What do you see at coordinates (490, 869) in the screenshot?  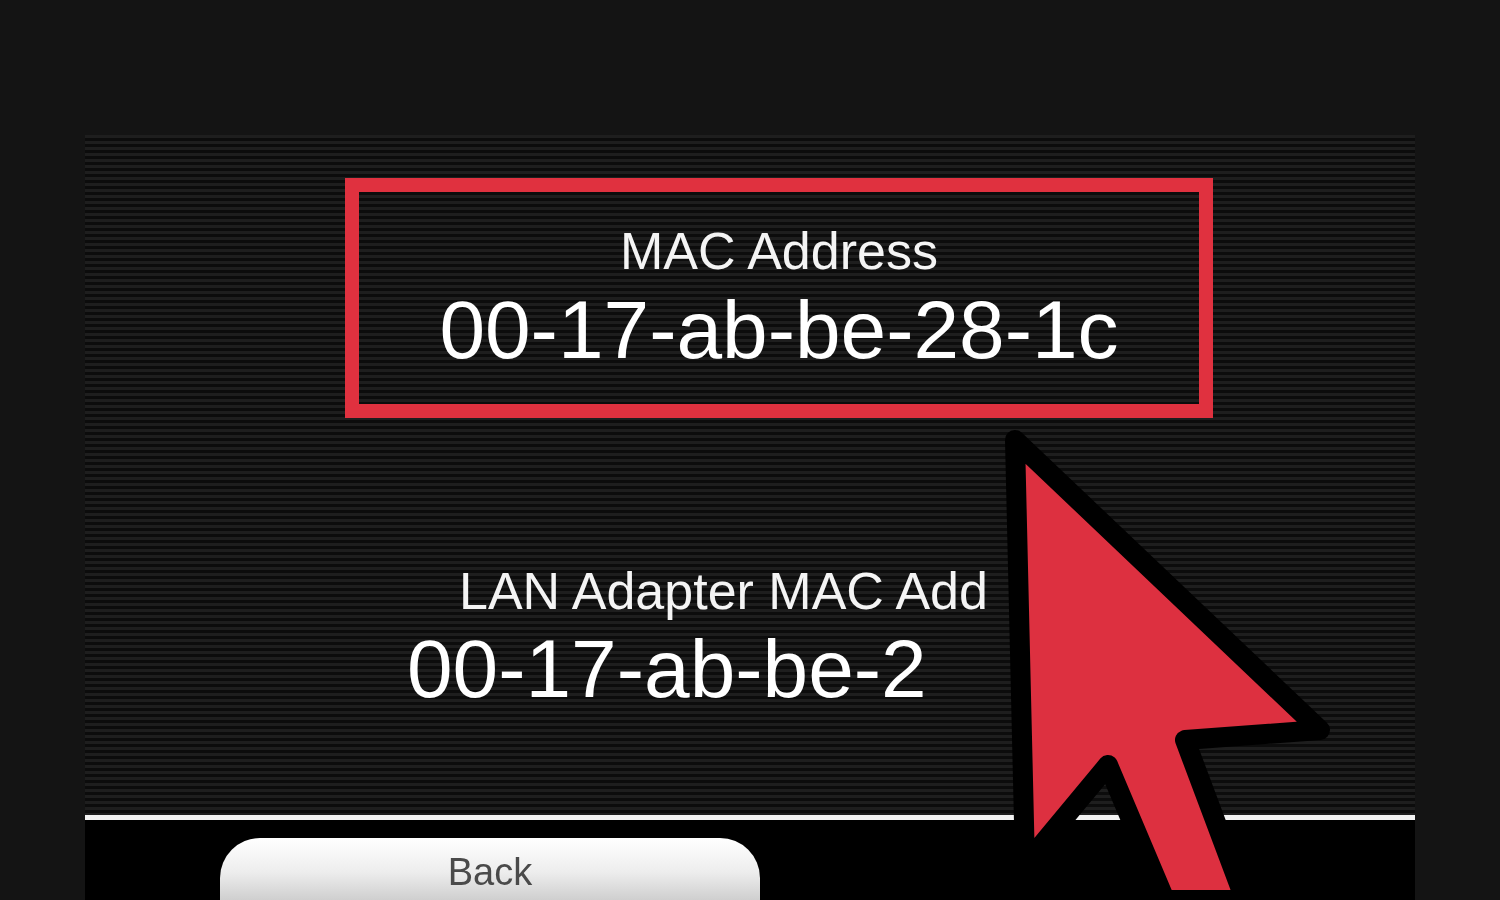 I see `back-button: Back` at bounding box center [490, 869].